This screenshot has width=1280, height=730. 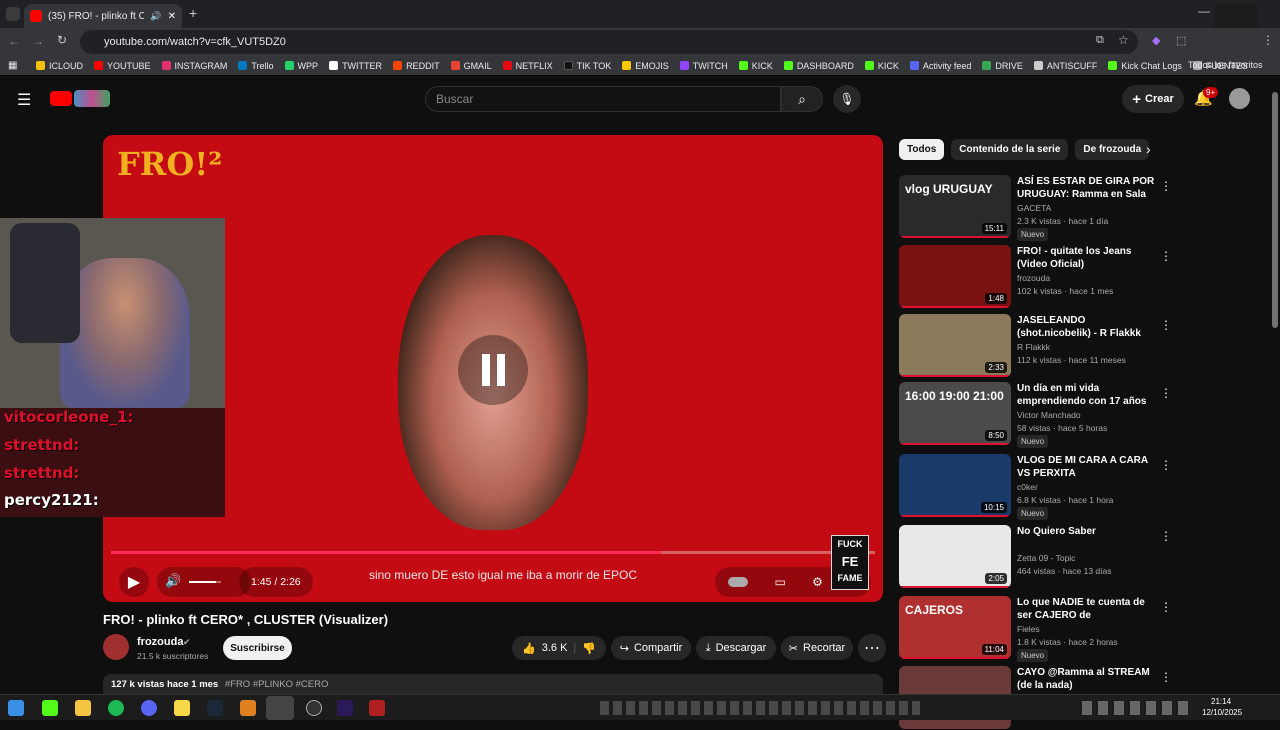 I want to click on bookmark: DRIVE, so click(x=1002, y=66).